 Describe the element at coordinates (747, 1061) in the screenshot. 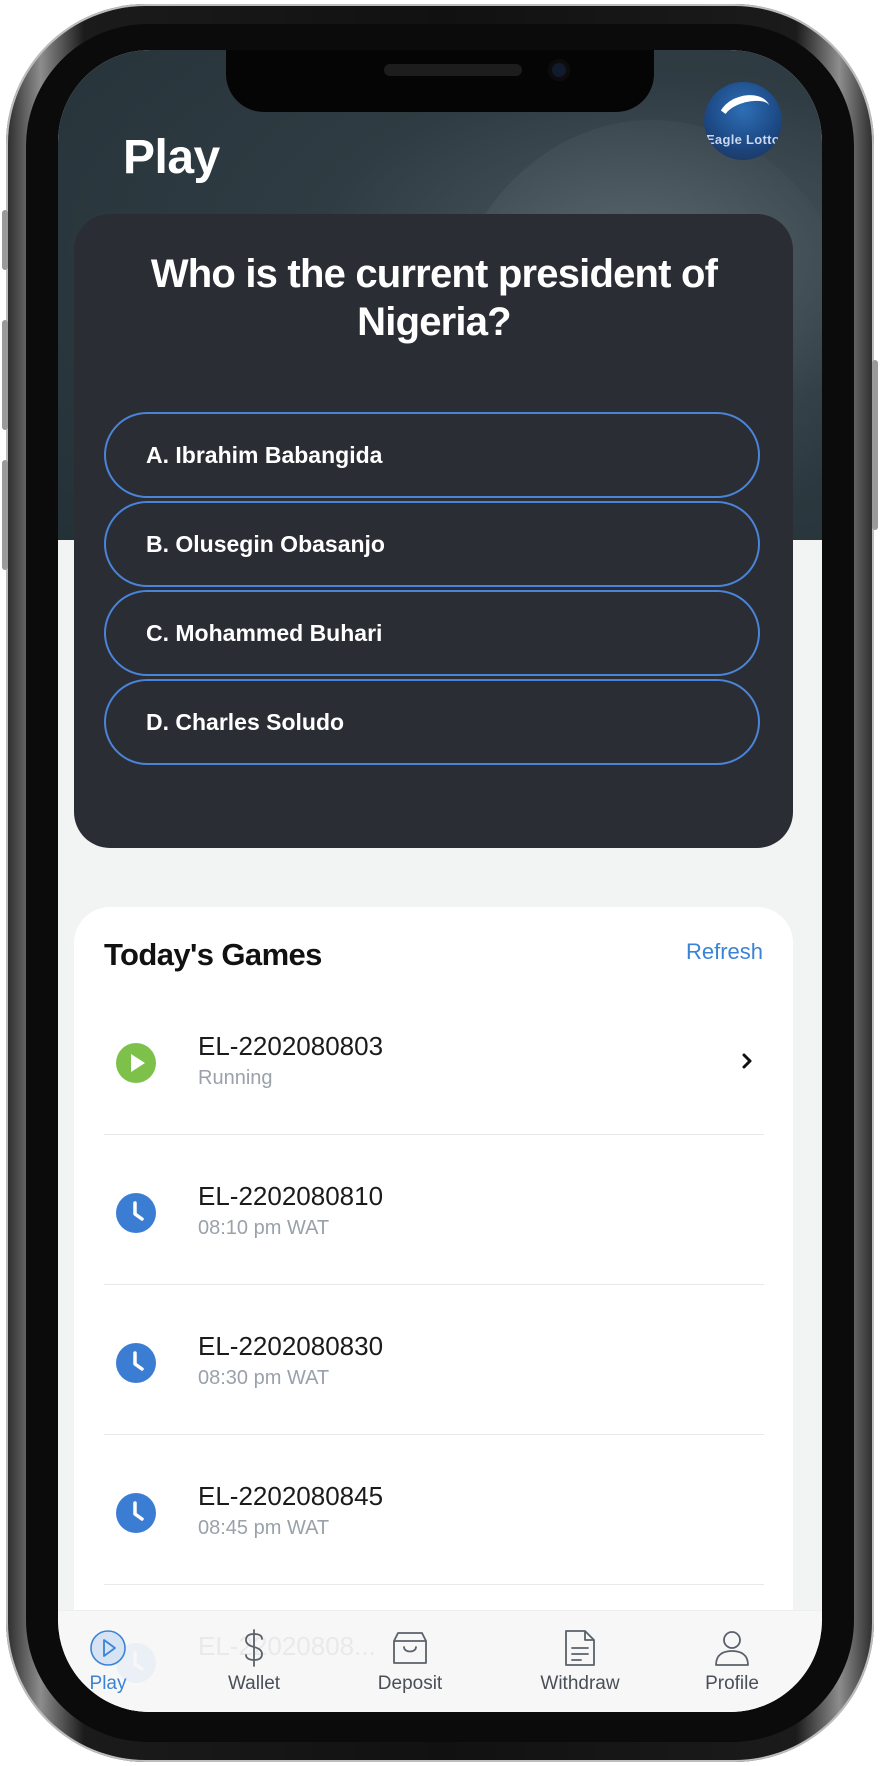

I see `chevron-right-icon` at that location.